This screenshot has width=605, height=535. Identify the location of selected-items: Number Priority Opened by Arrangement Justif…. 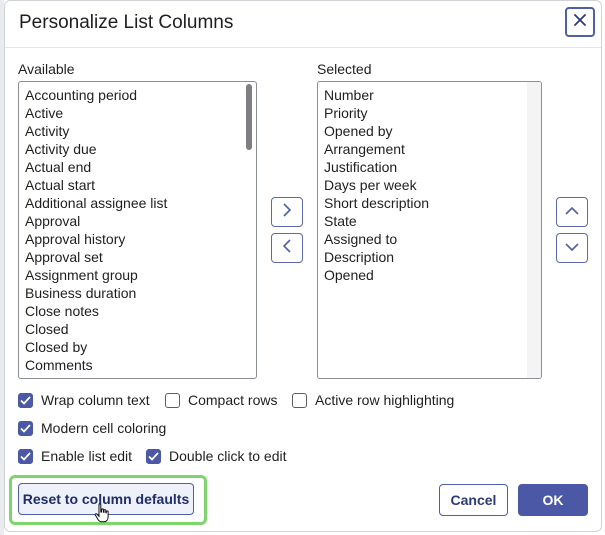
(376, 185).